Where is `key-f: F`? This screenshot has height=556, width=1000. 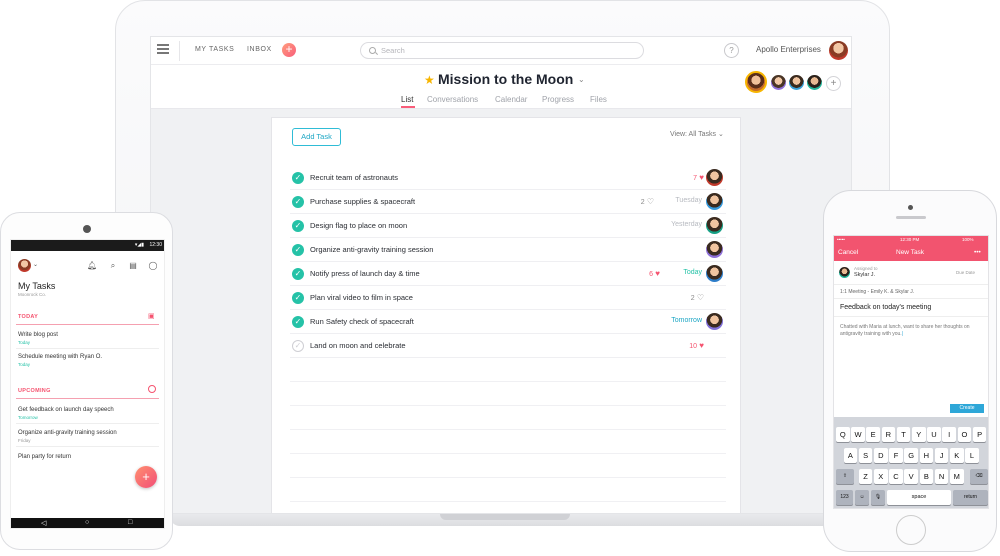
key-f: F is located at coordinates (896, 455).